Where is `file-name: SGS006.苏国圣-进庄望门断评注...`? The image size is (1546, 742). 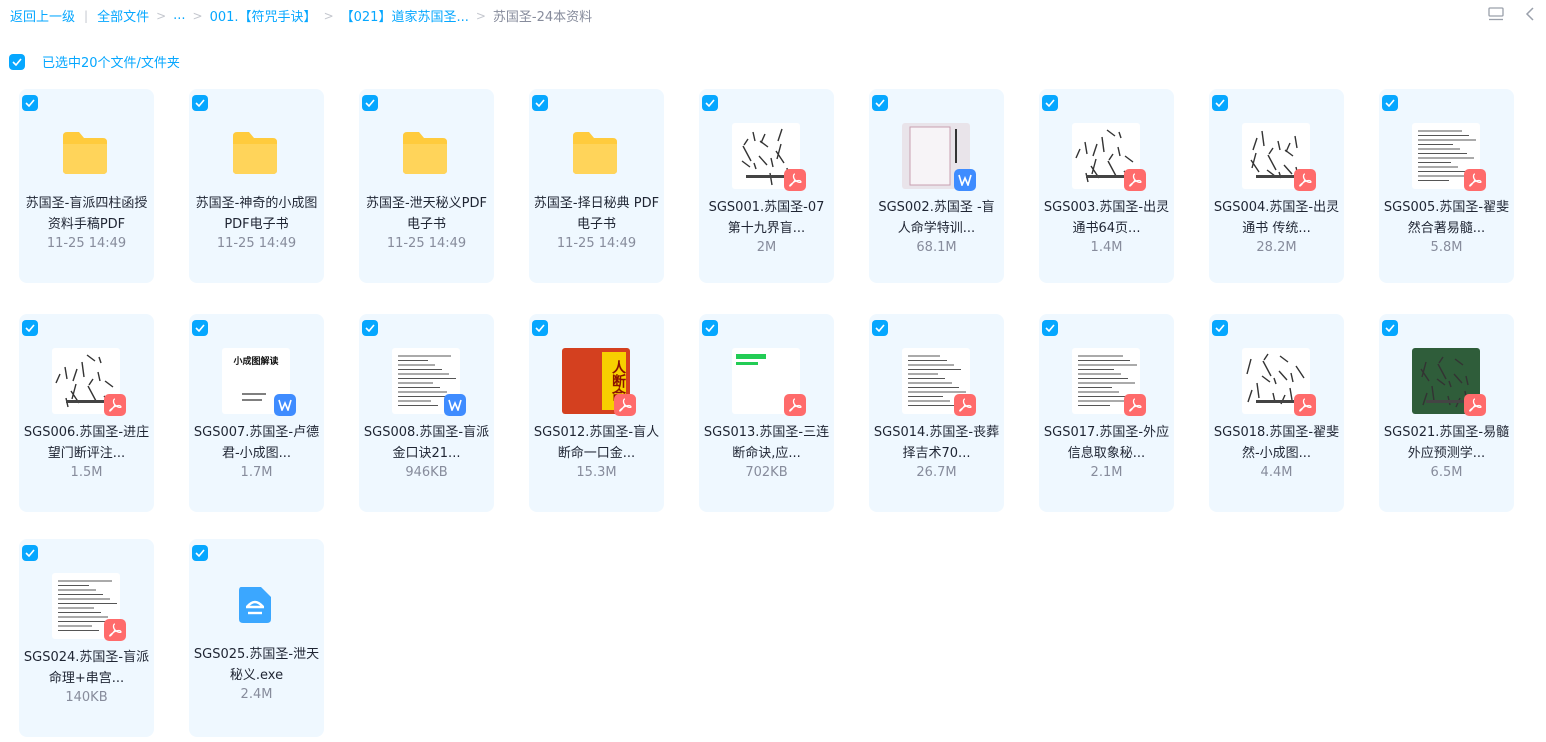 file-name: SGS006.苏国圣-进庄望门断评注... is located at coordinates (86, 443).